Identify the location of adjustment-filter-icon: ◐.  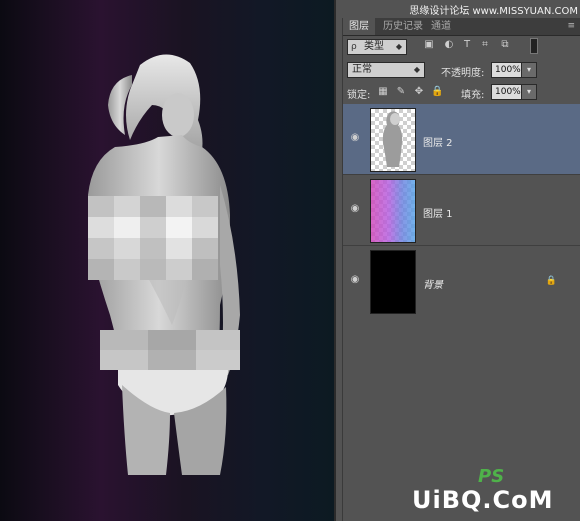
(449, 45).